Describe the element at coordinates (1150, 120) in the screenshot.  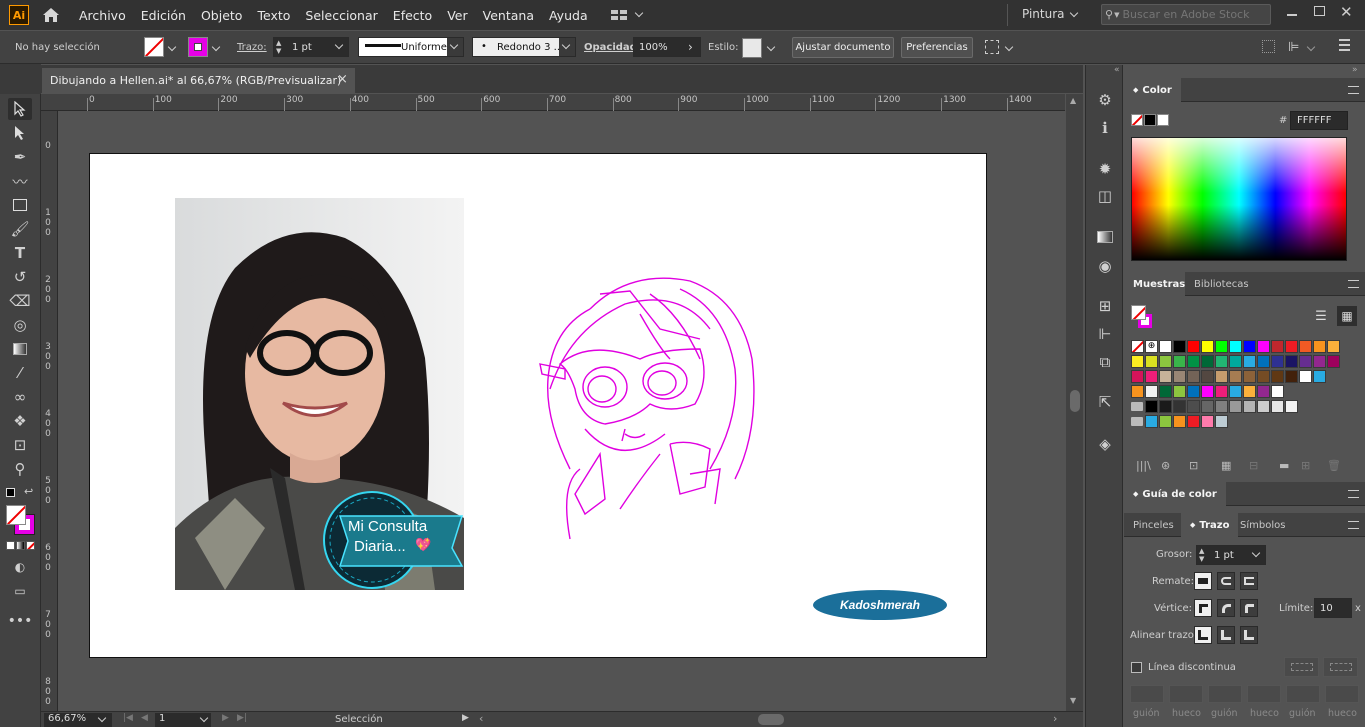
I see `color-black-swatch` at that location.